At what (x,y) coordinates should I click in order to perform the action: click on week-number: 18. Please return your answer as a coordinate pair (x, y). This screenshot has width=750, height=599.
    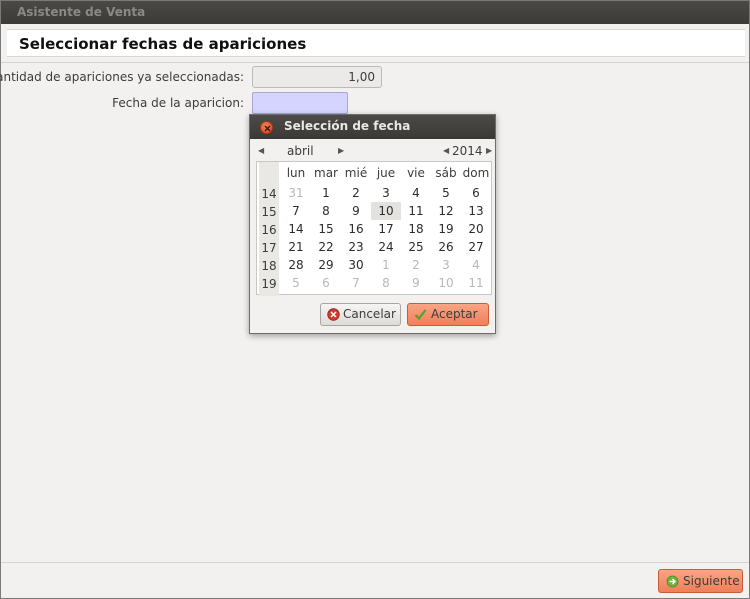
    Looking at the image, I should click on (269, 266).